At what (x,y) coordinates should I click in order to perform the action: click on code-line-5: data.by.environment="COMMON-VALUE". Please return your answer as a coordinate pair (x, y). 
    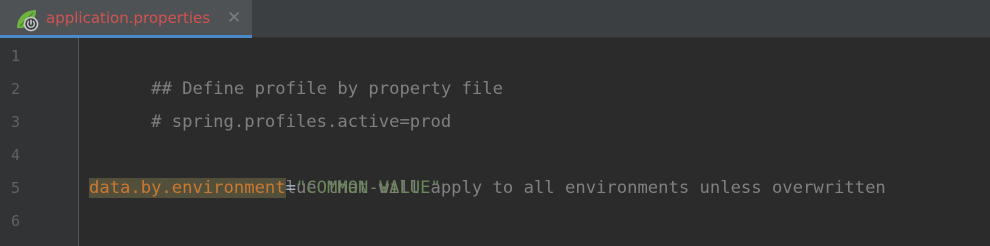
    Looking at the image, I should click on (265, 188).